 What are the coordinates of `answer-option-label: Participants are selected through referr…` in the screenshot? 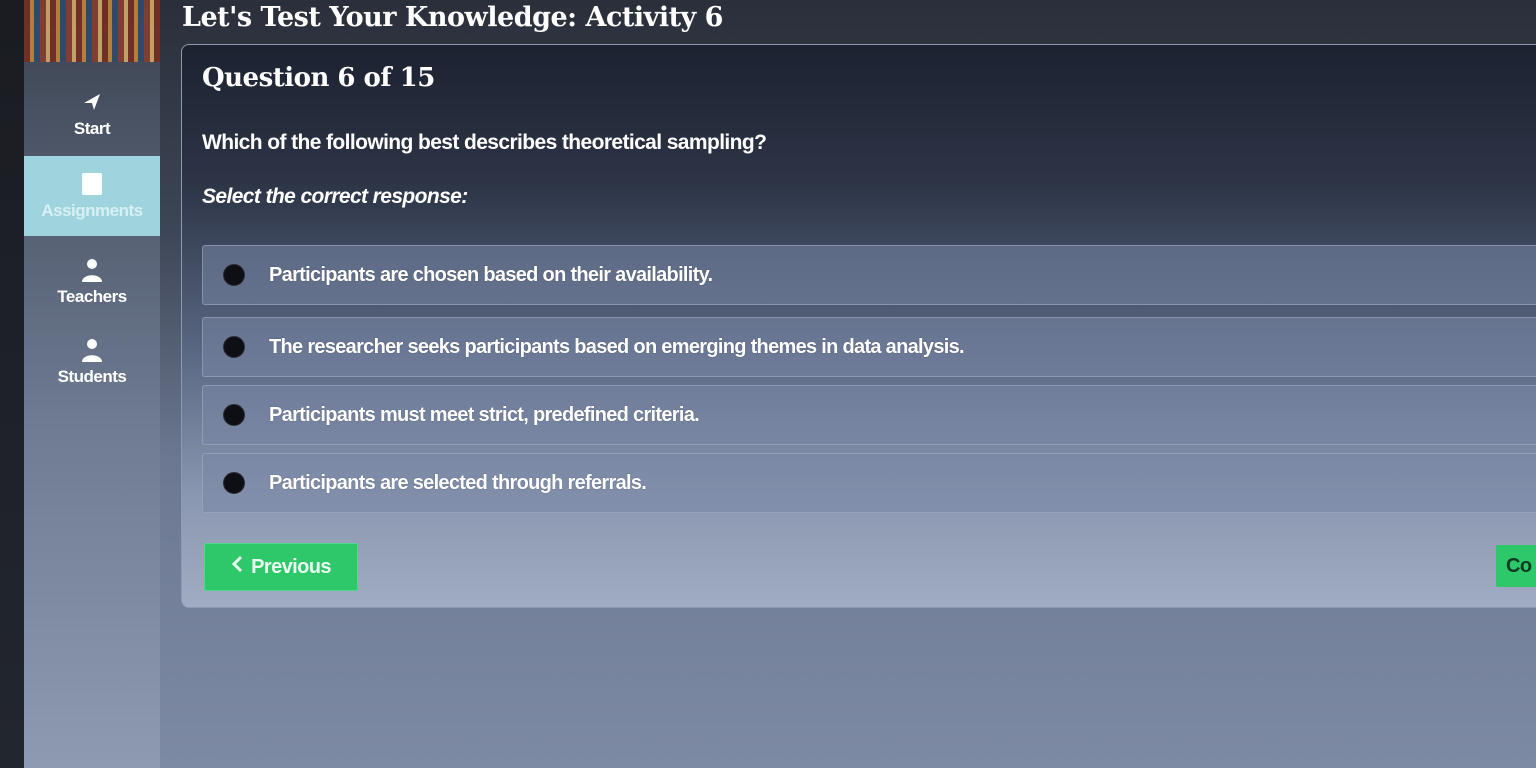 It's located at (458, 482).